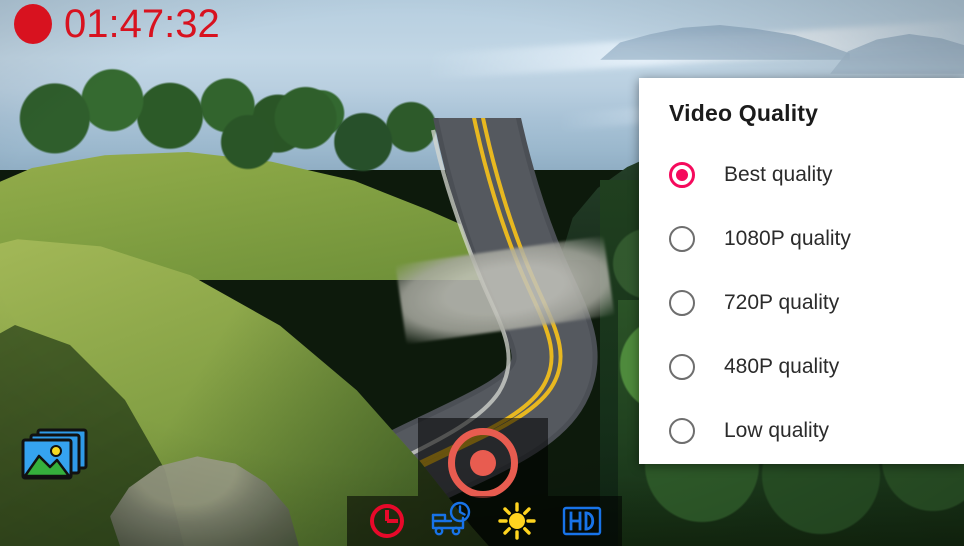  I want to click on quality-option-best: Best quality, so click(801, 175).